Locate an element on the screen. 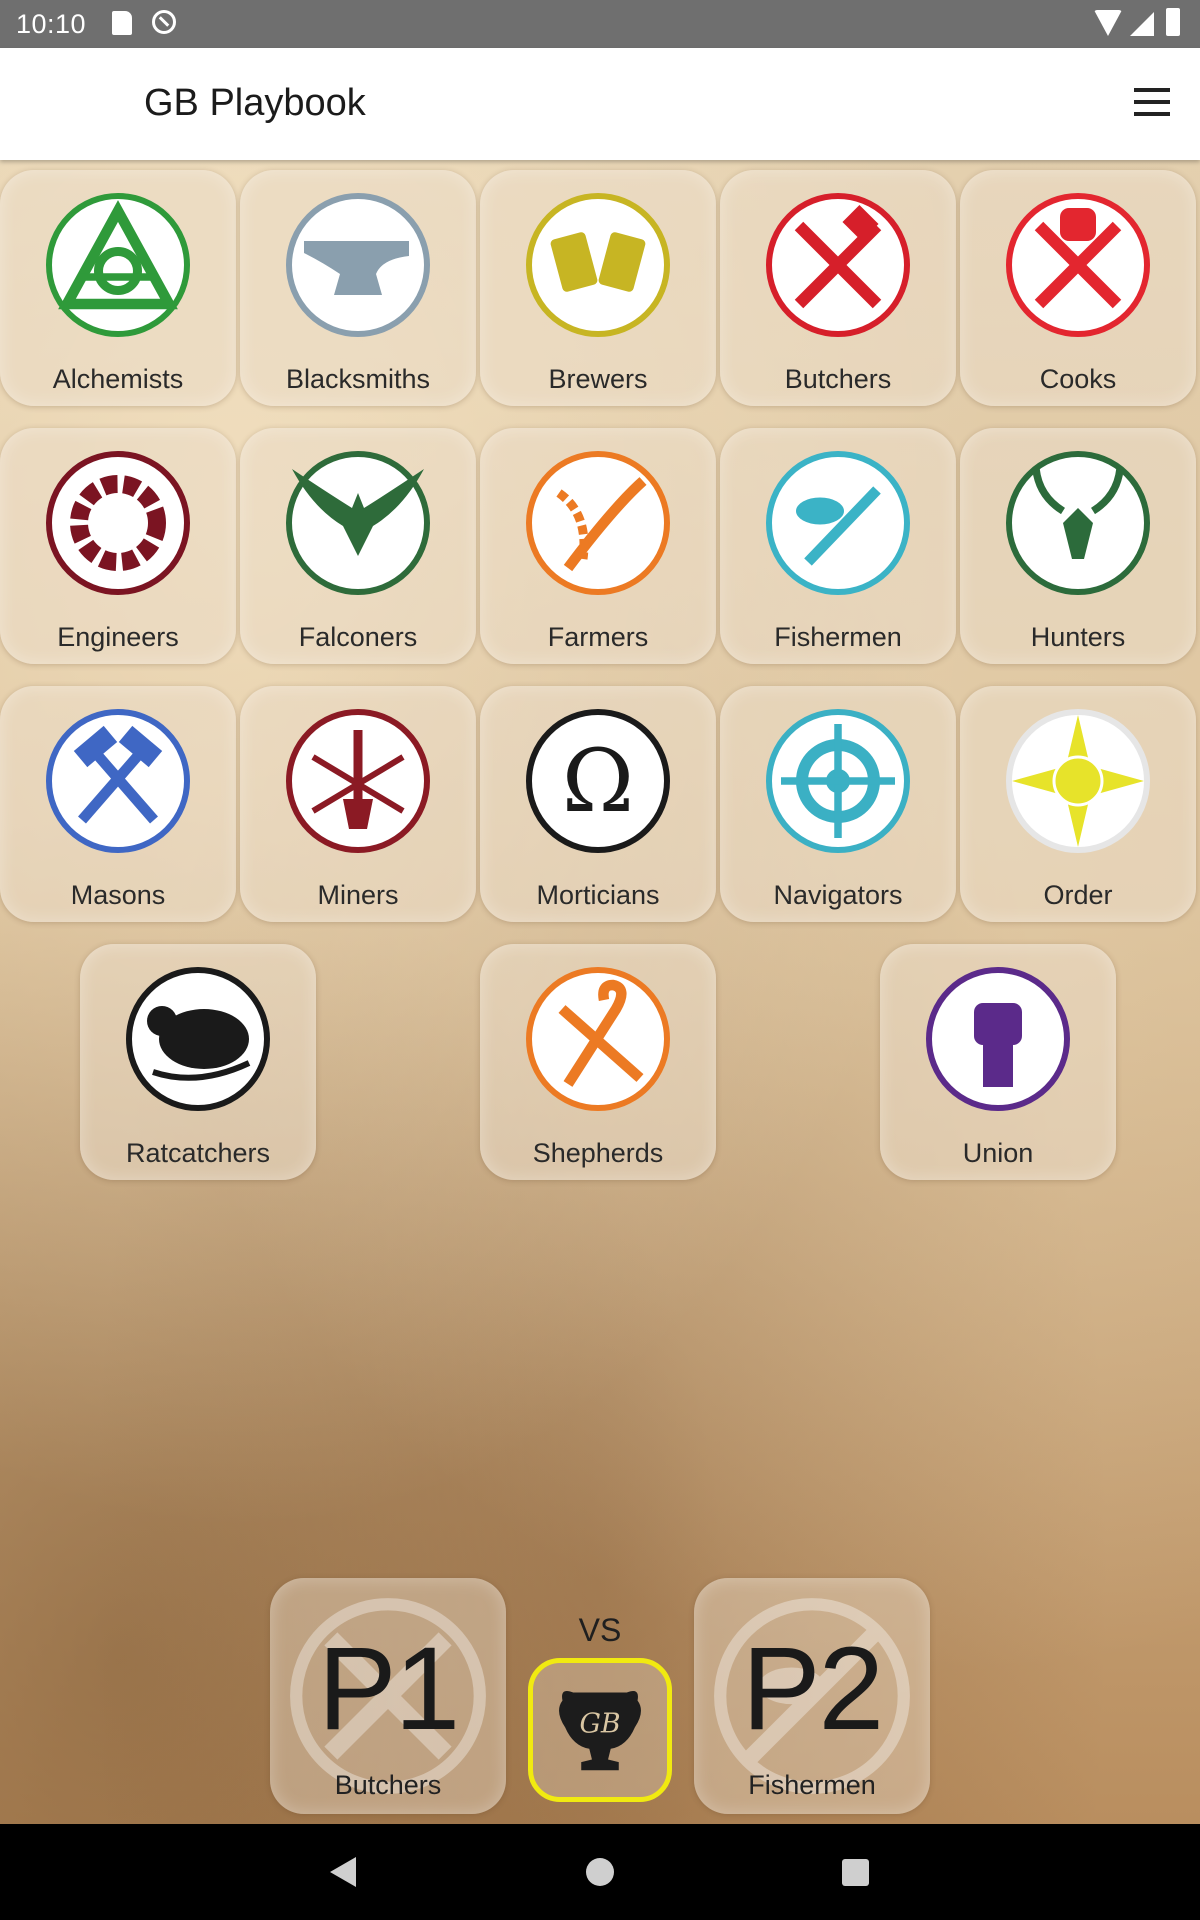 Image resolution: width=1200 pixels, height=1920 pixels. guild-tile-morticians: Ω Morticians is located at coordinates (598, 804).